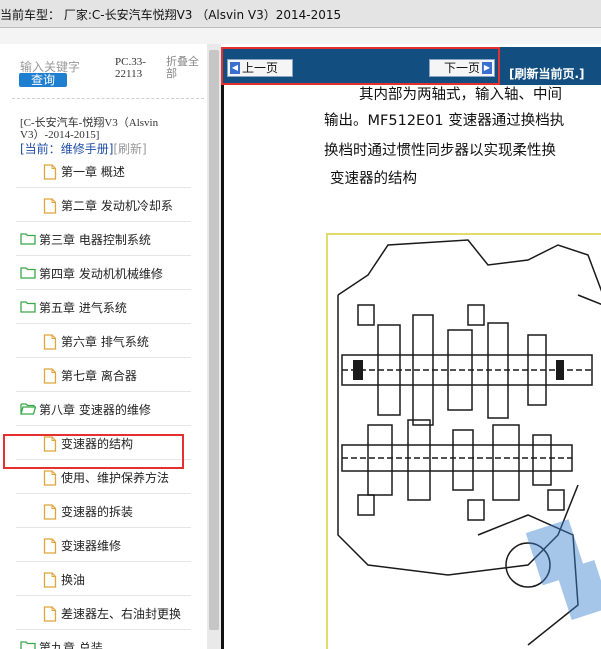  What do you see at coordinates (115, 478) in the screenshot?
I see `tree-item-label: 使用、维护保养方法` at bounding box center [115, 478].